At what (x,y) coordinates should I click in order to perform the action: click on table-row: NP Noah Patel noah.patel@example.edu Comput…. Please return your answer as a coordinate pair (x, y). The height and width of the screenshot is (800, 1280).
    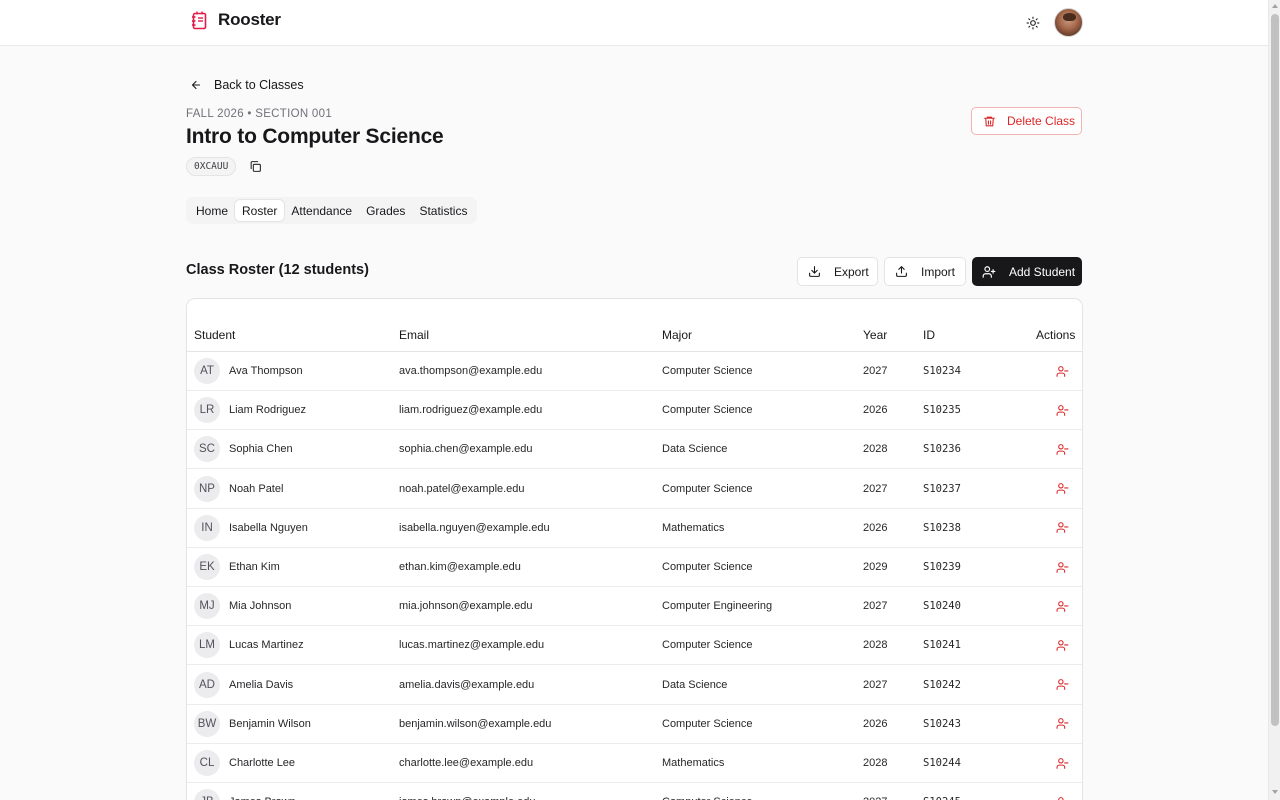
    Looking at the image, I should click on (634, 489).